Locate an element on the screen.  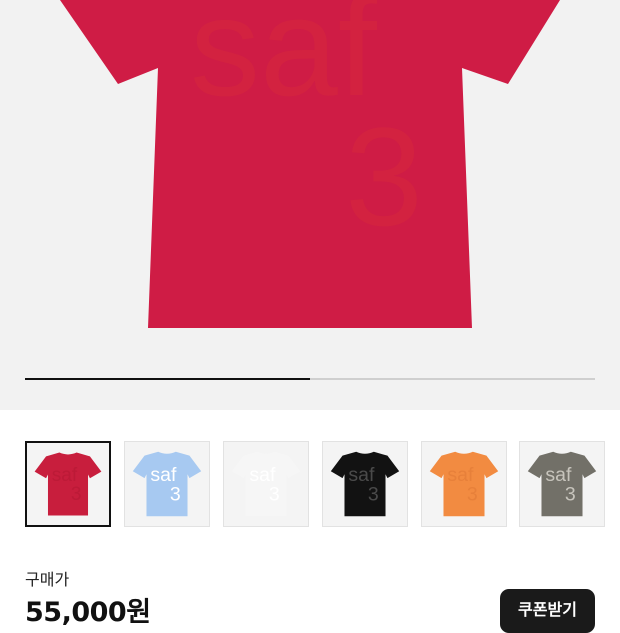
coupon-button: 쿠폰받기 is located at coordinates (547, 611).